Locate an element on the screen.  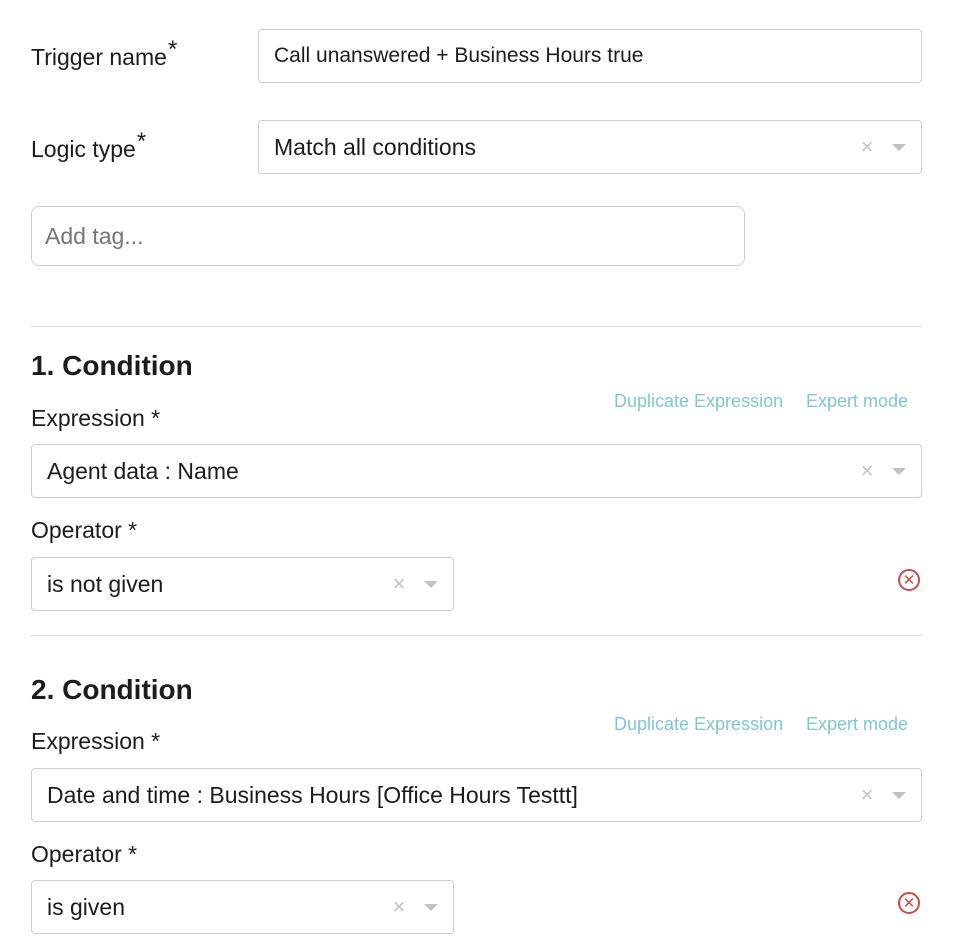
trigger-name-label: Trigger name* is located at coordinates (104, 54).